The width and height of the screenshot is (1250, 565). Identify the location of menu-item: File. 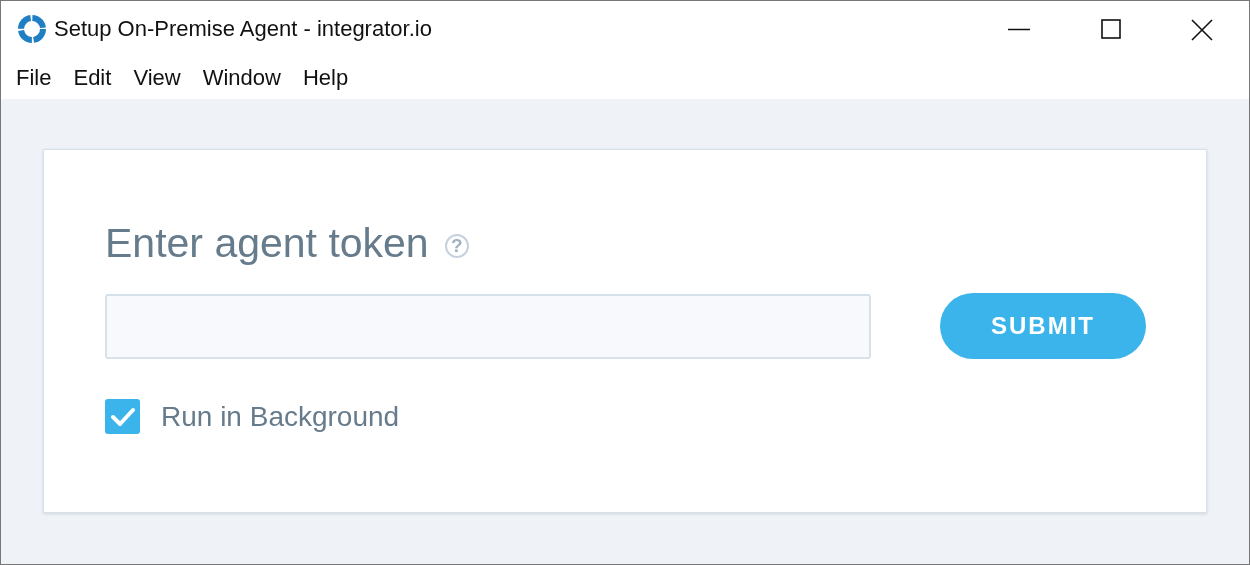
(34, 78).